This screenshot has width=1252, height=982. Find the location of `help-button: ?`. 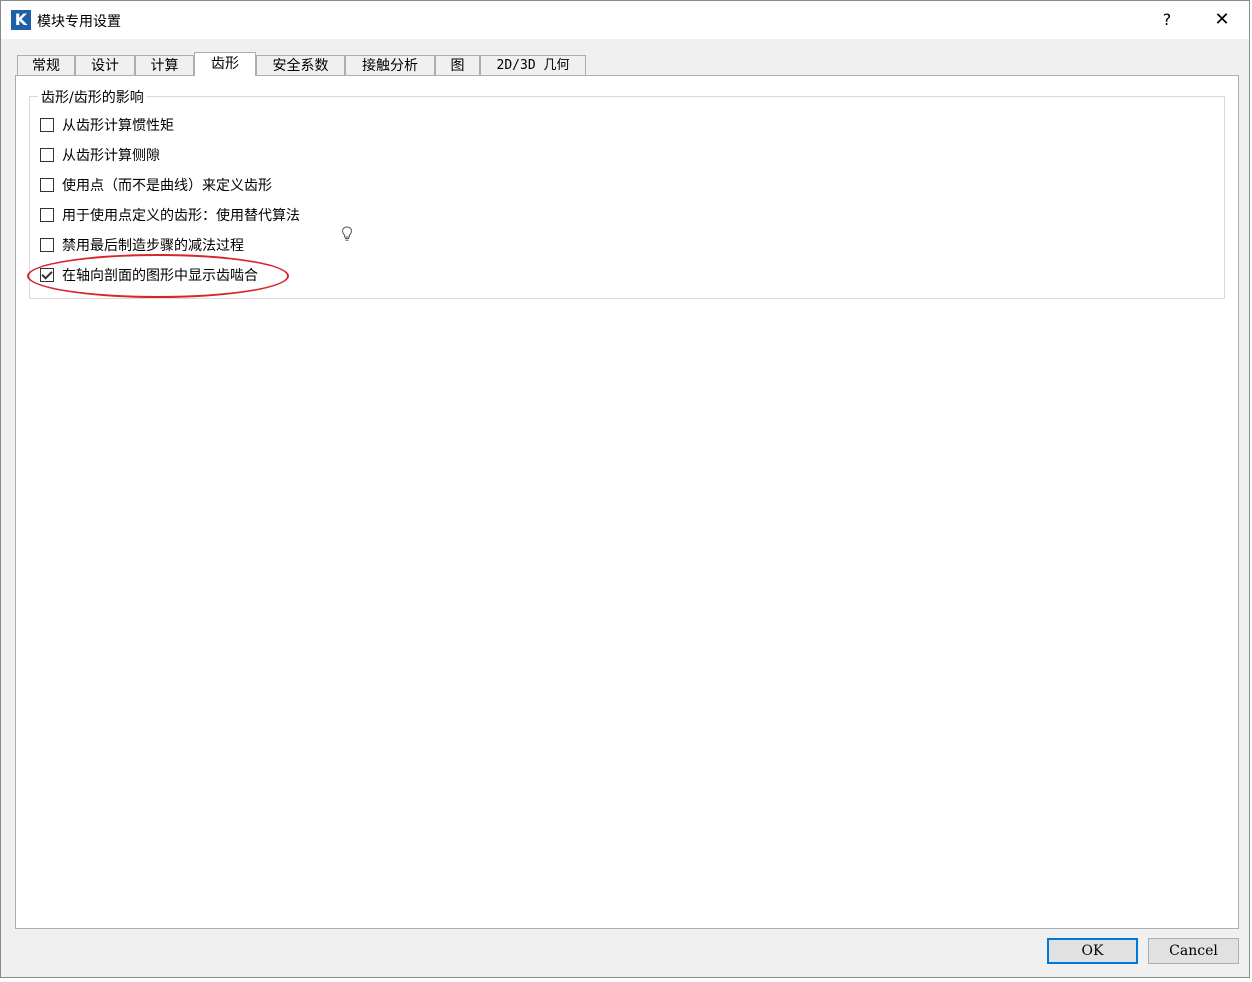

help-button: ? is located at coordinates (1167, 20).